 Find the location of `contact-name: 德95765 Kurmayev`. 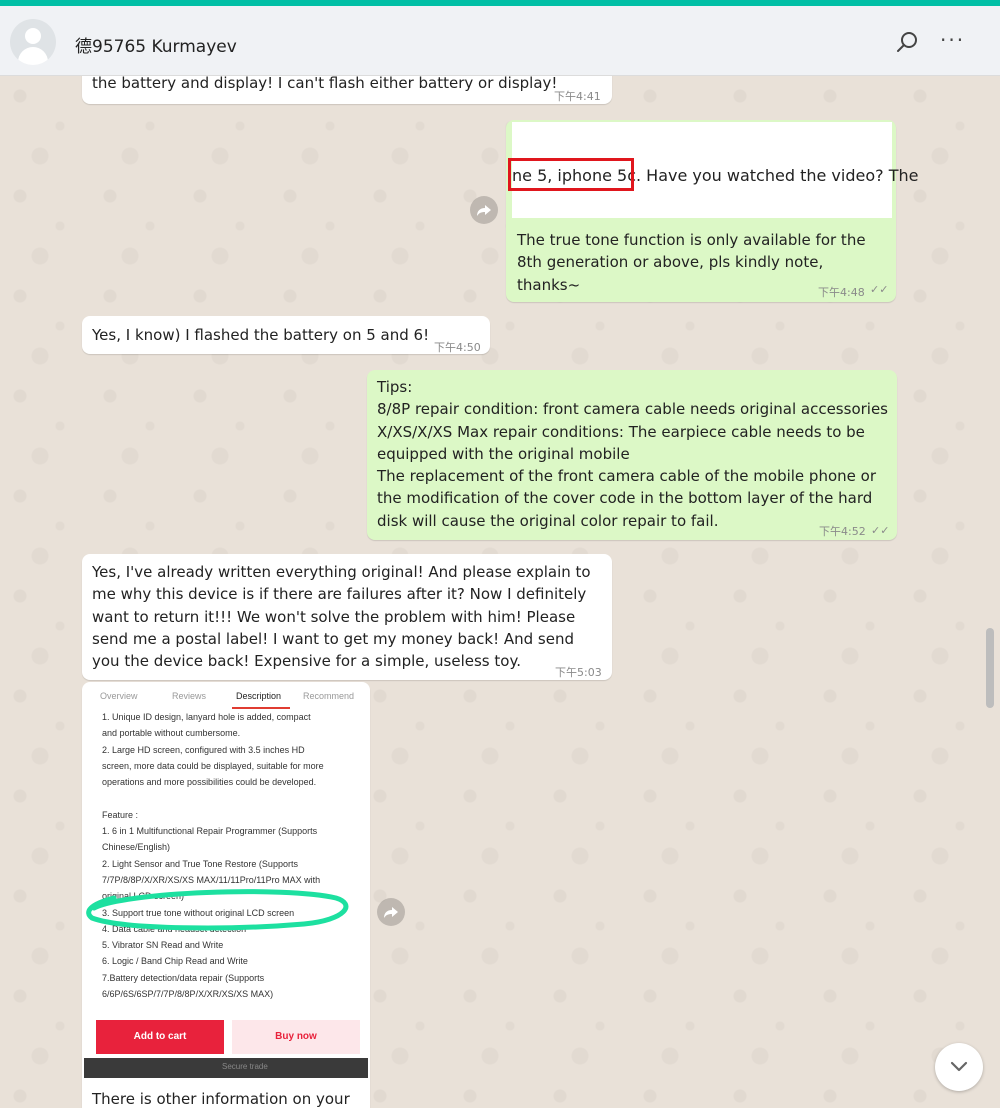

contact-name: 德95765 Kurmayev is located at coordinates (156, 44).